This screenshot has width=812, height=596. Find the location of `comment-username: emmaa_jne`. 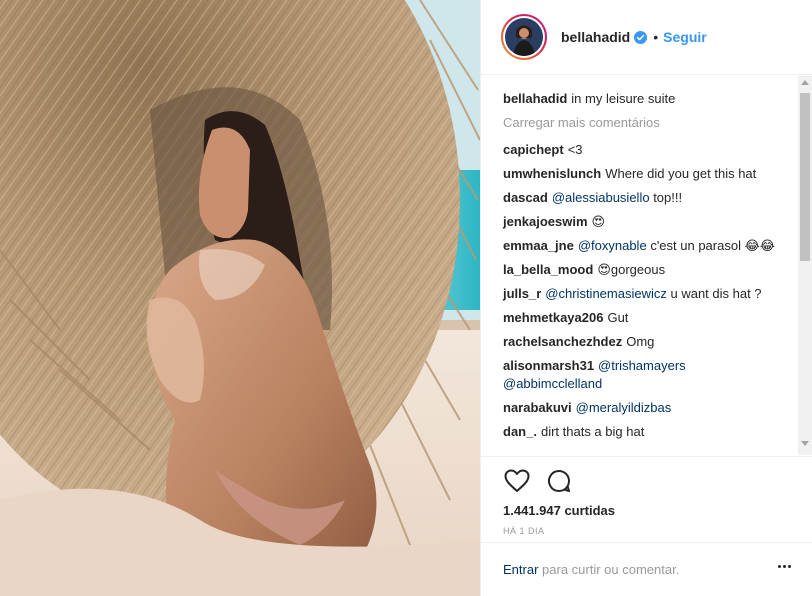

comment-username: emmaa_jne is located at coordinates (538, 245).